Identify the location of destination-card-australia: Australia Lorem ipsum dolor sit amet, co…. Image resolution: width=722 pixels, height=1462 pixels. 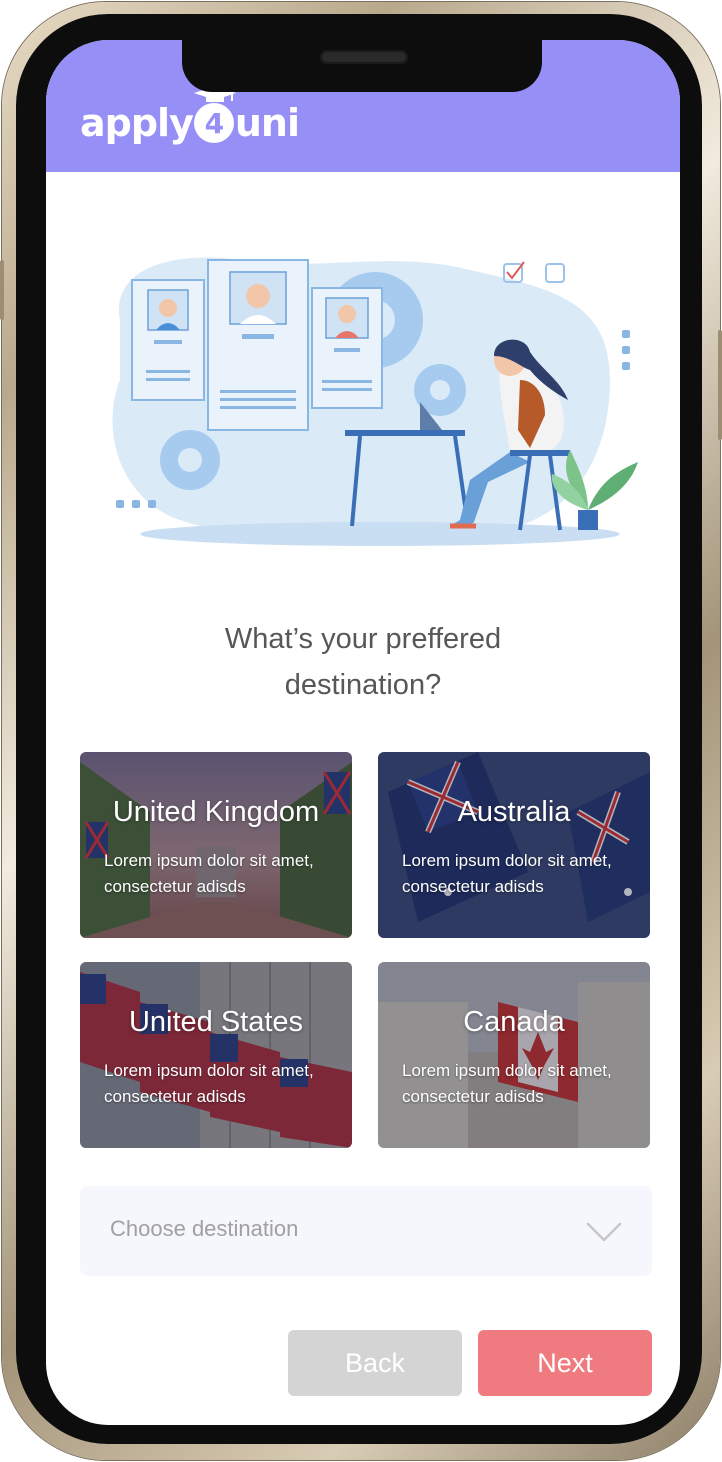
(514, 845).